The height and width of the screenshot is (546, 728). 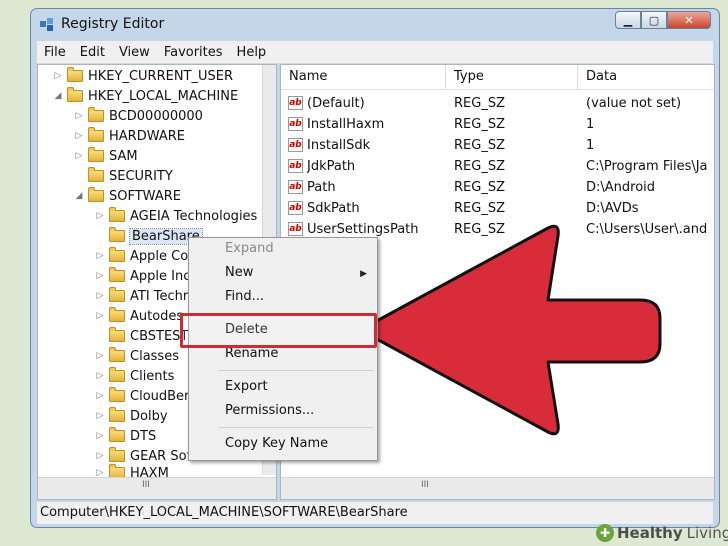 What do you see at coordinates (161, 76) in the screenshot?
I see `tree-item-label: HKEY_CURRENT_USER` at bounding box center [161, 76].